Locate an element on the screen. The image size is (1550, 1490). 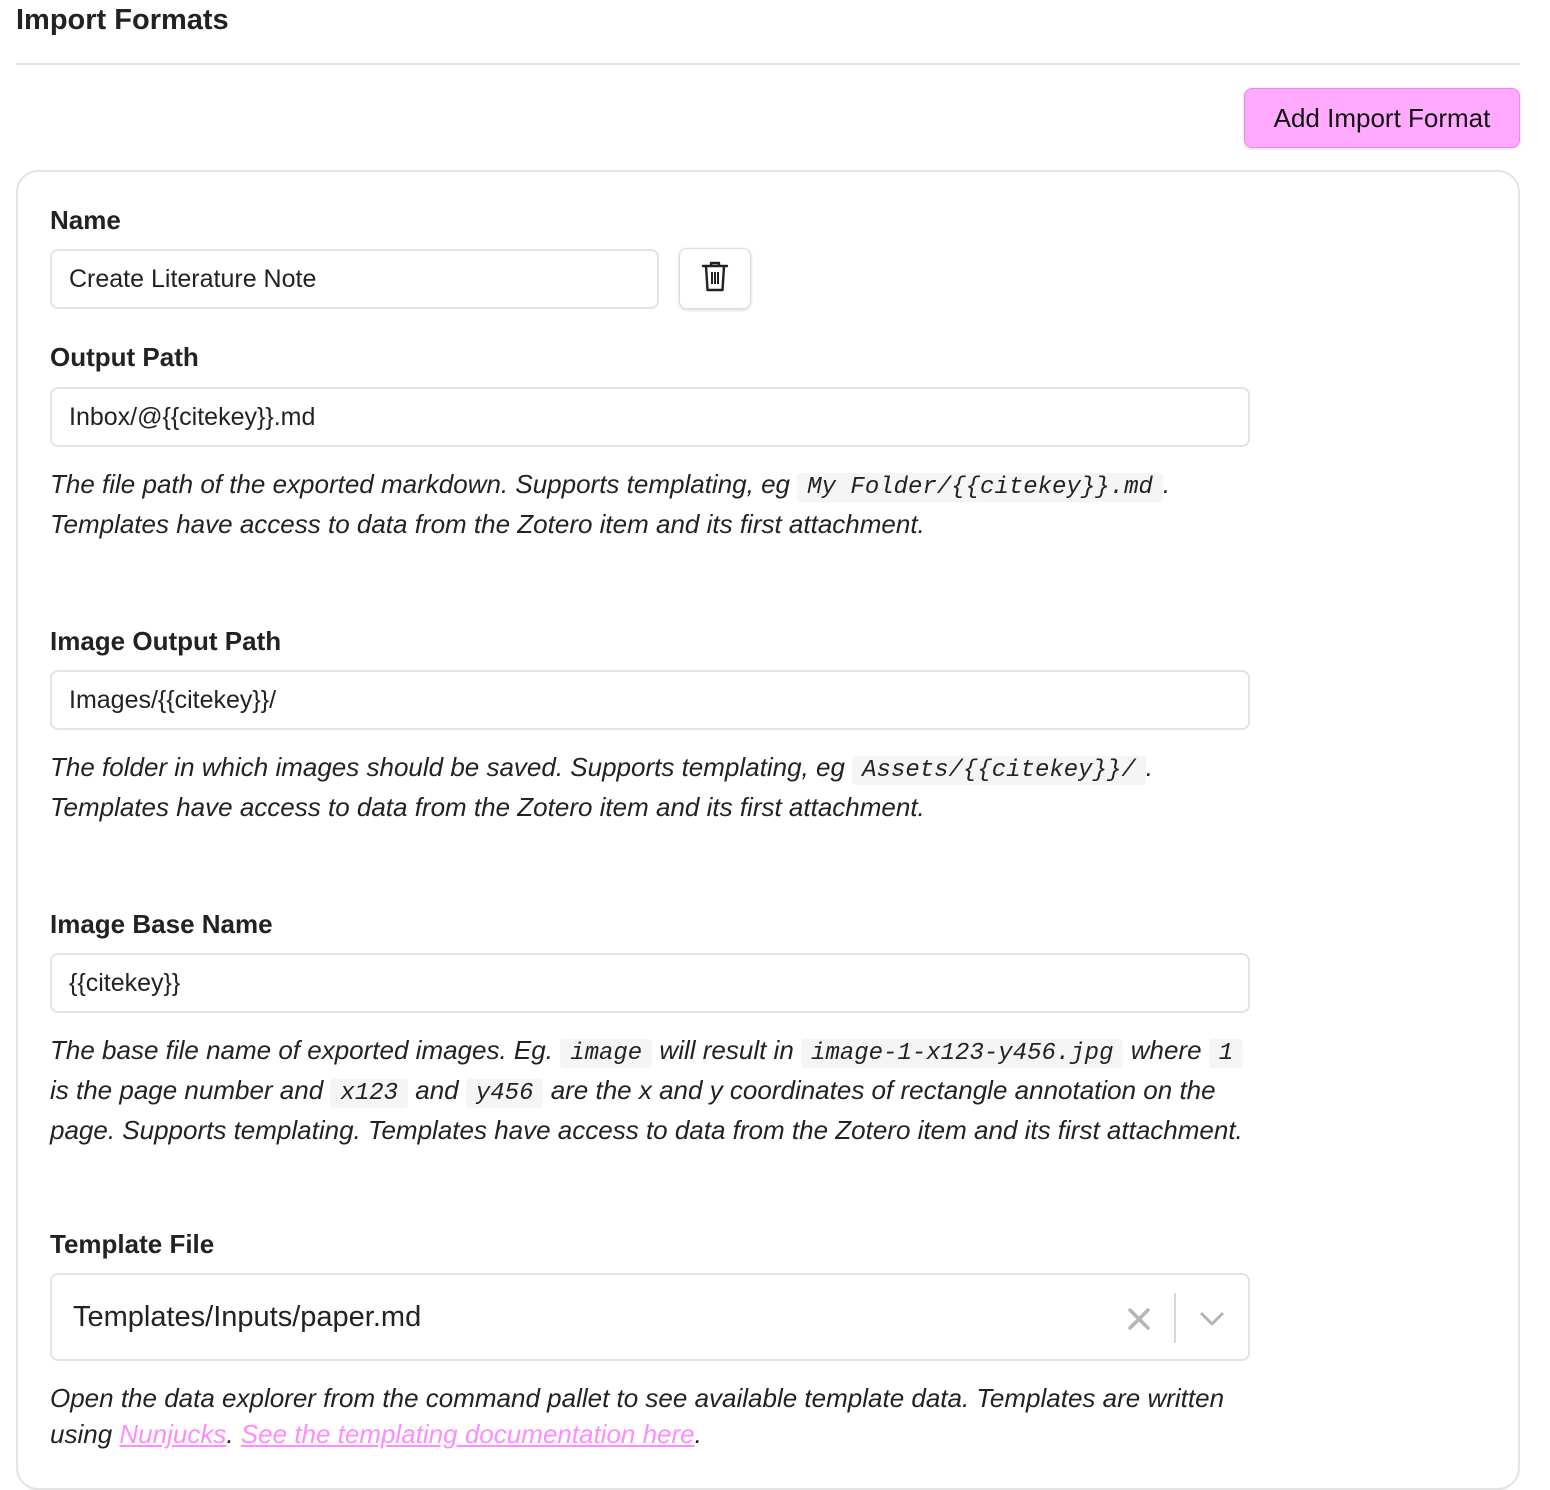
template-file-select: Templates/Inputs/paper.md is located at coordinates (650, 1317).